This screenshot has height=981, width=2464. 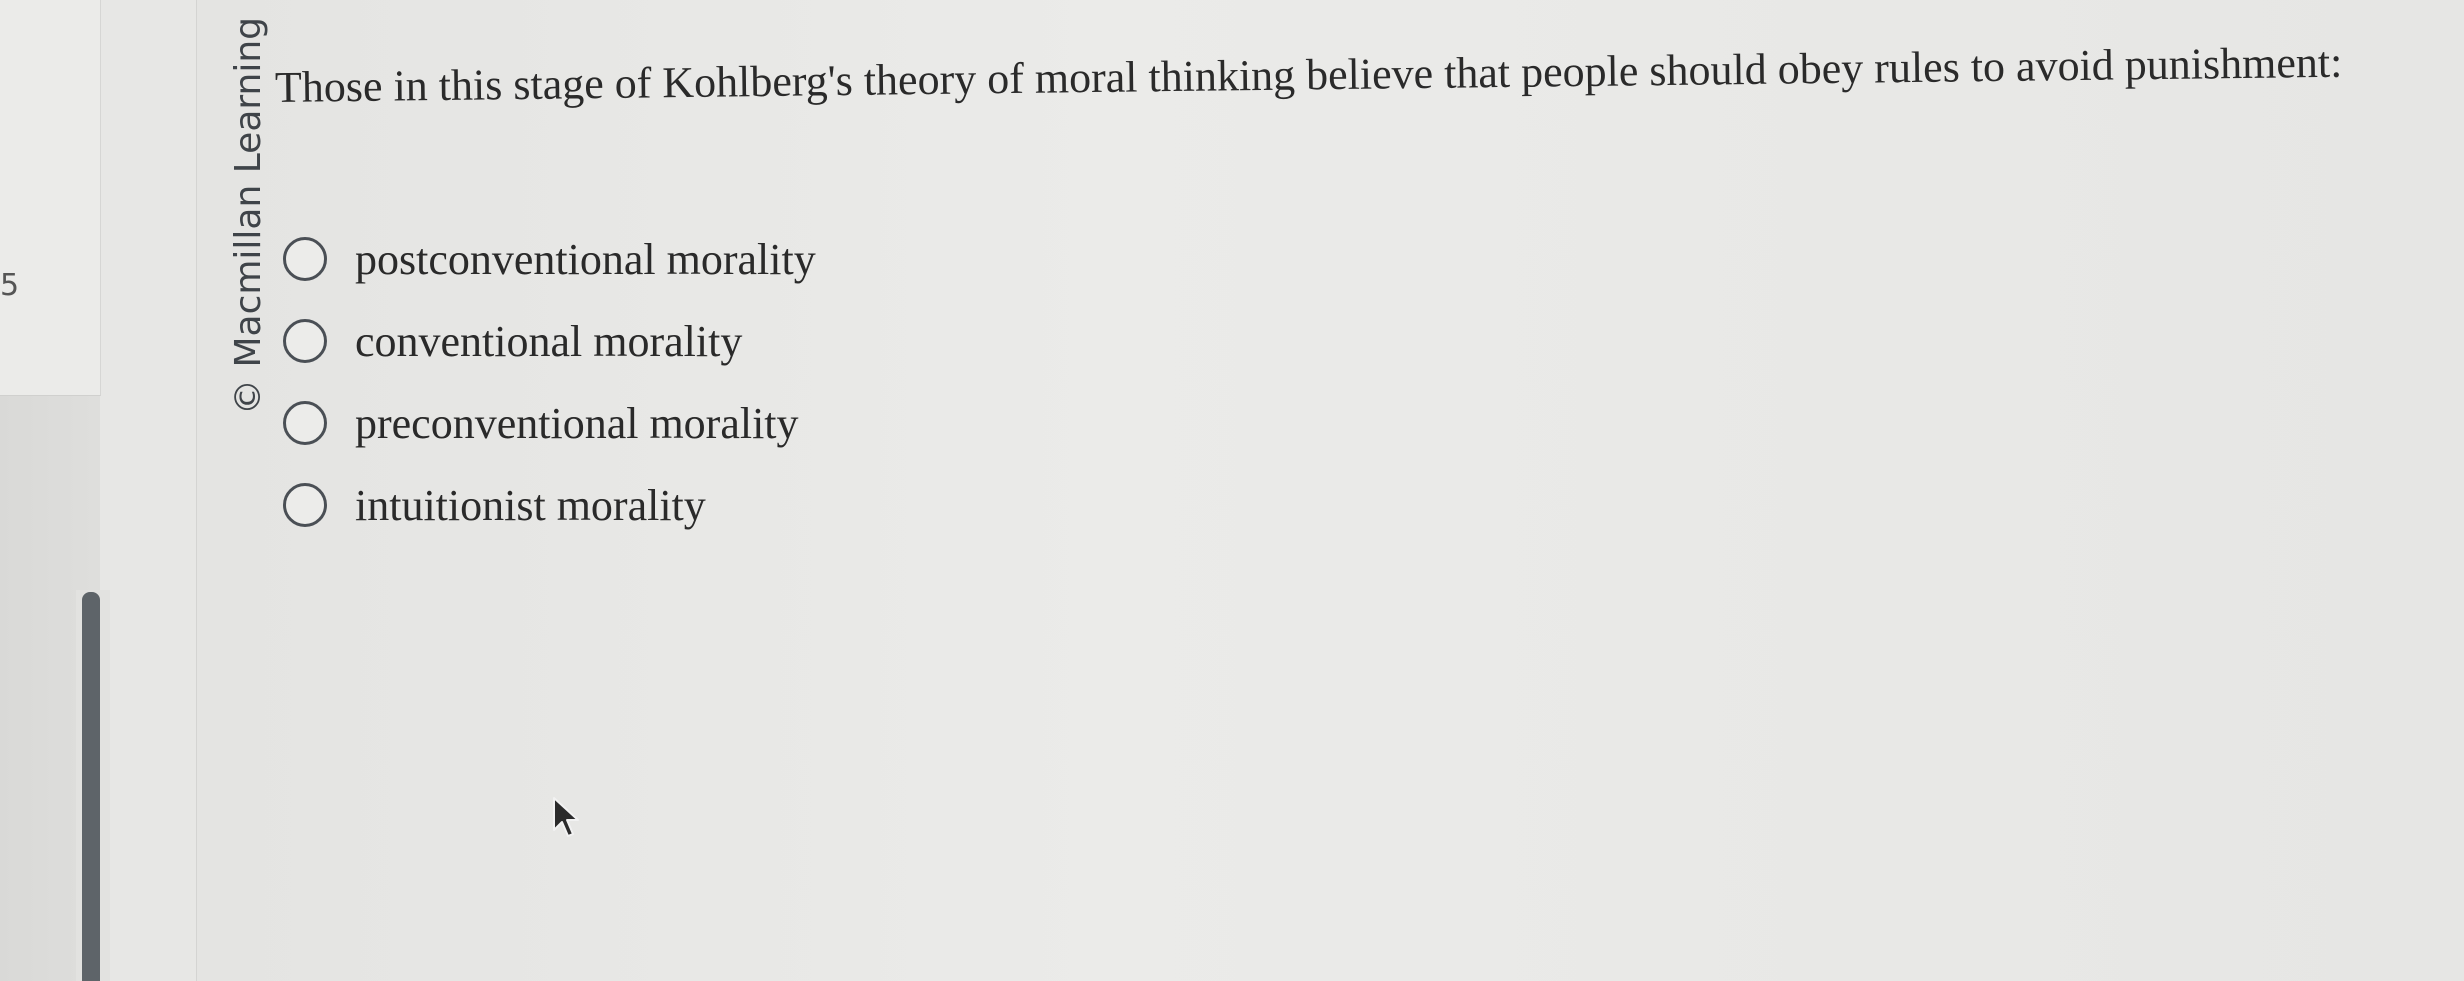 I want to click on option-preconventional: preconventional morality, so click(x=733, y=423).